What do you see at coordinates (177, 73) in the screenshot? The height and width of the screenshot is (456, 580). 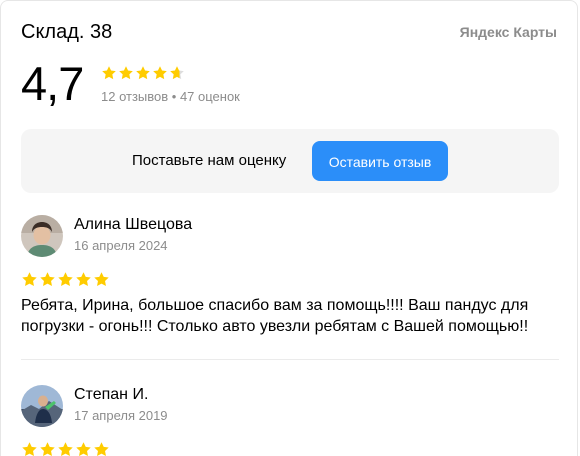 I see `half-star-icon` at bounding box center [177, 73].